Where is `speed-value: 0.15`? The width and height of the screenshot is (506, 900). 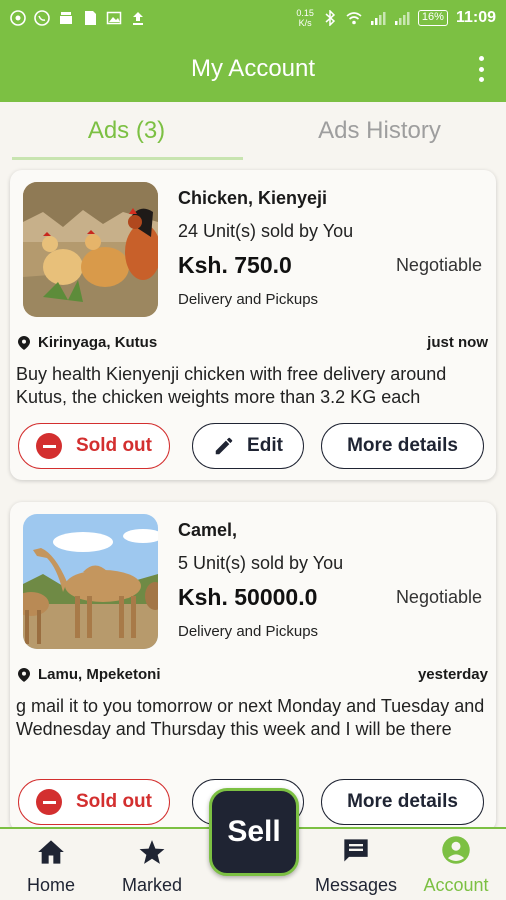
speed-value: 0.15 is located at coordinates (305, 13).